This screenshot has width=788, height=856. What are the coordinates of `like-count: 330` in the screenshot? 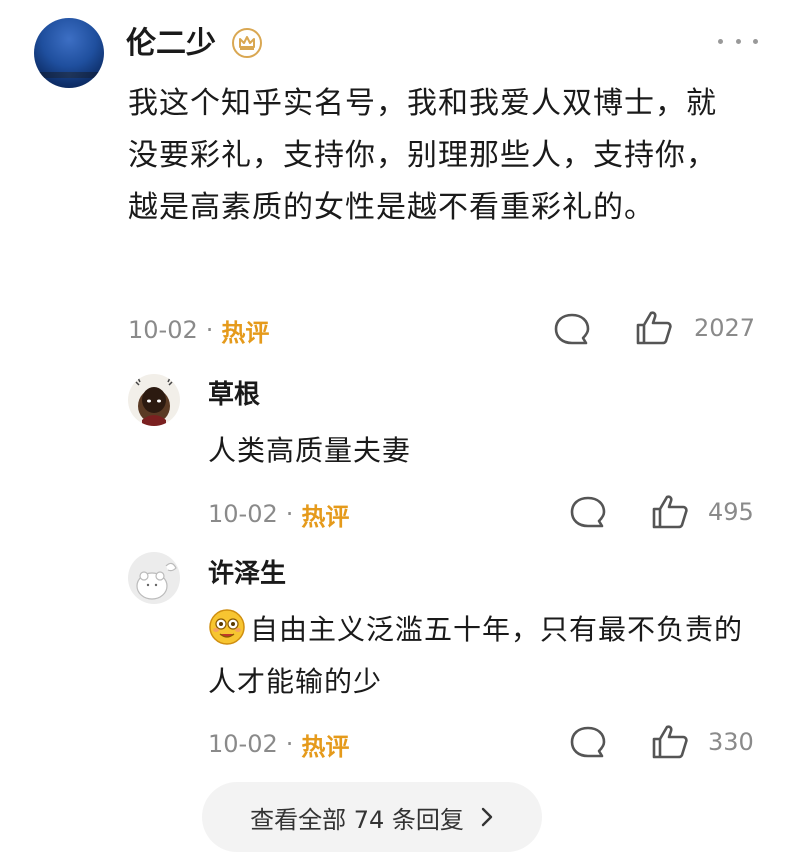 It's located at (731, 742).